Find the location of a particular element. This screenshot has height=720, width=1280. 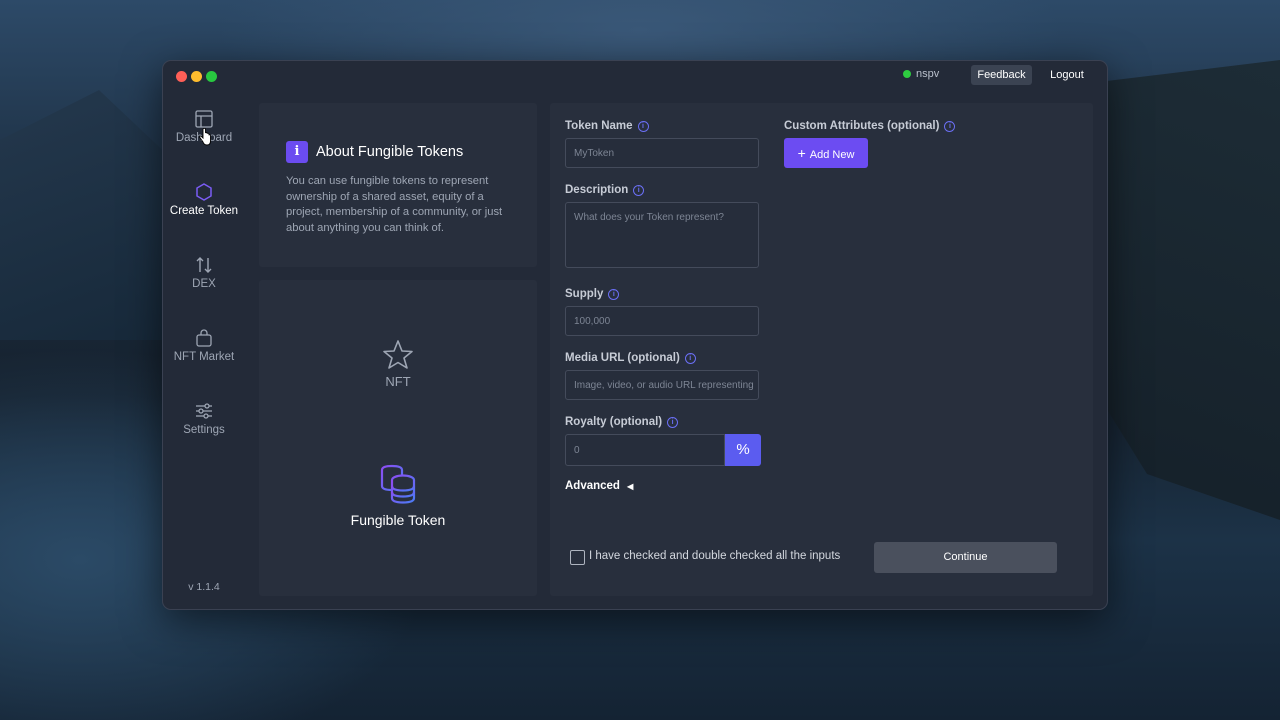

add-new-attribute-button: + Add New is located at coordinates (826, 153).